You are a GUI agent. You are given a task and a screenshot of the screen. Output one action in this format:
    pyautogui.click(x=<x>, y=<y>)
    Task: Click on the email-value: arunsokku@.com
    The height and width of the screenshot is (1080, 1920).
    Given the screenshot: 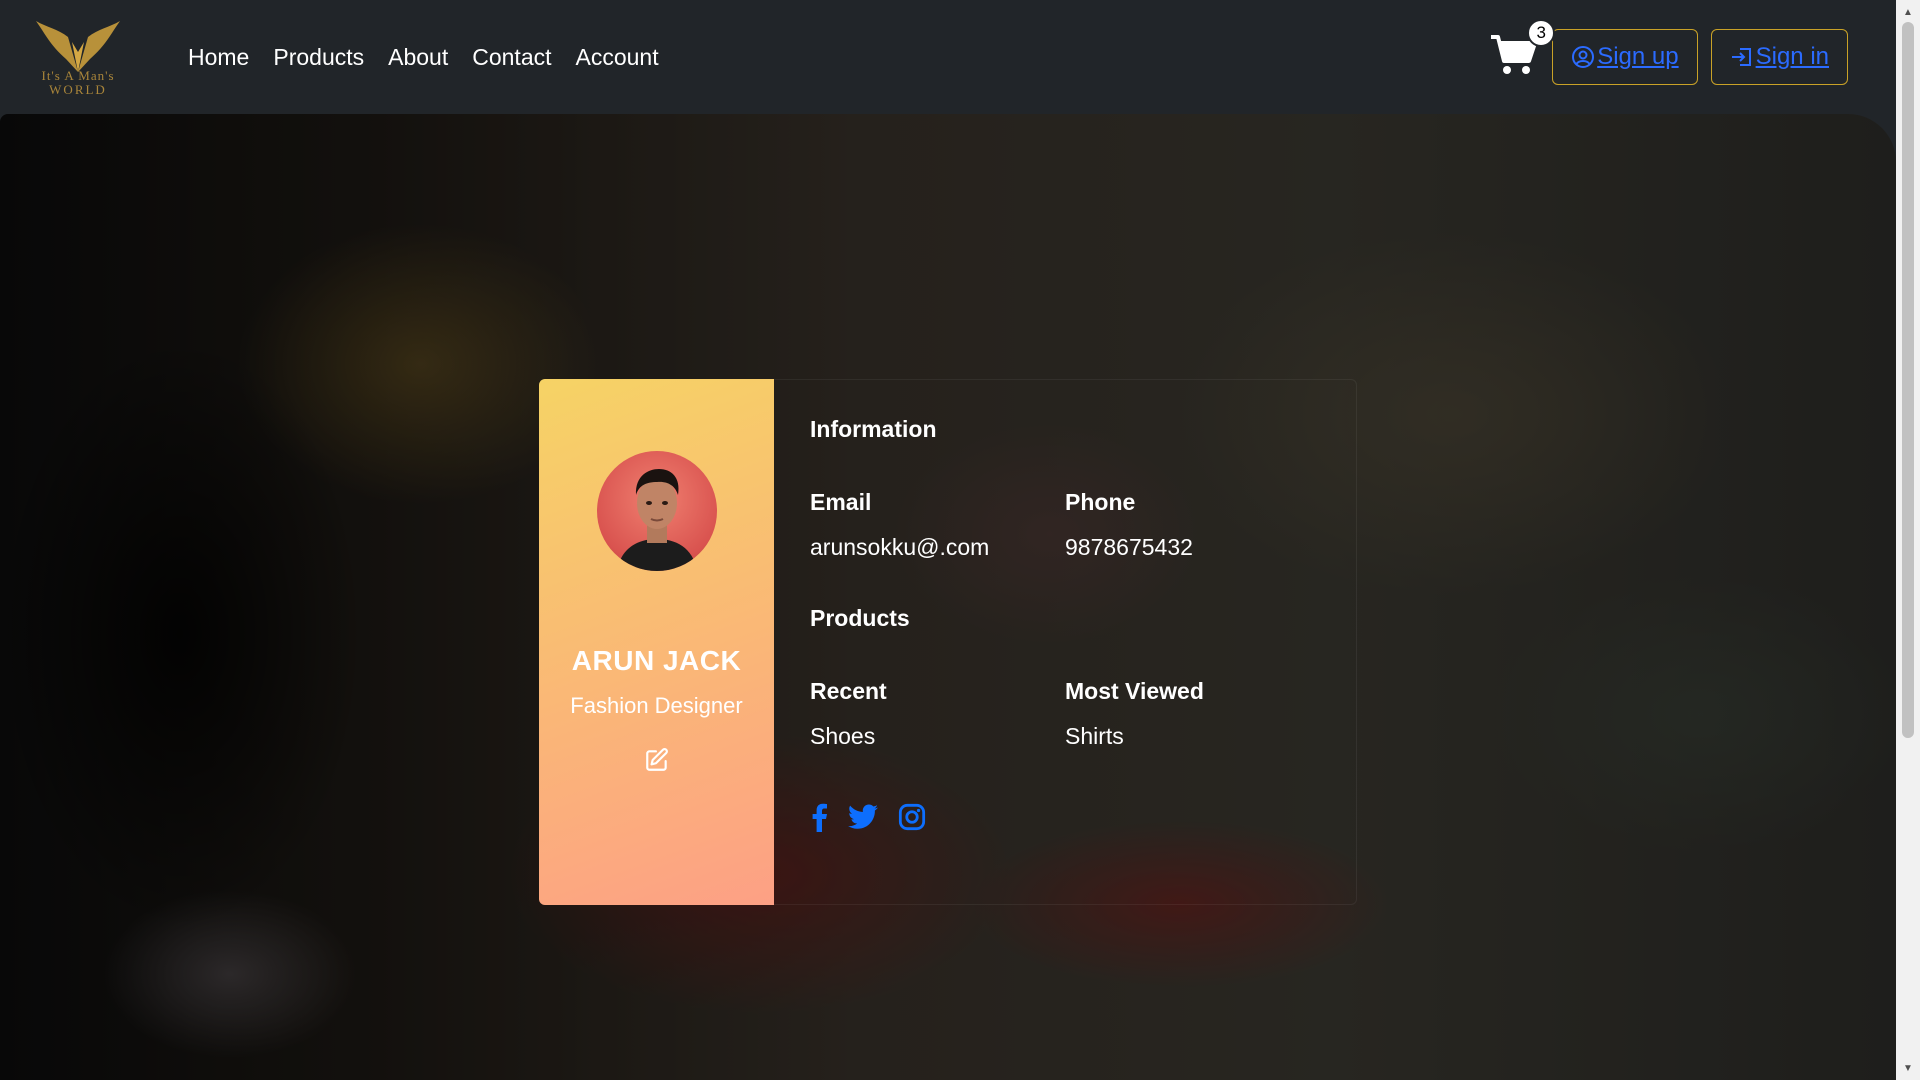 What is the action you would take?
    pyautogui.click(x=900, y=547)
    